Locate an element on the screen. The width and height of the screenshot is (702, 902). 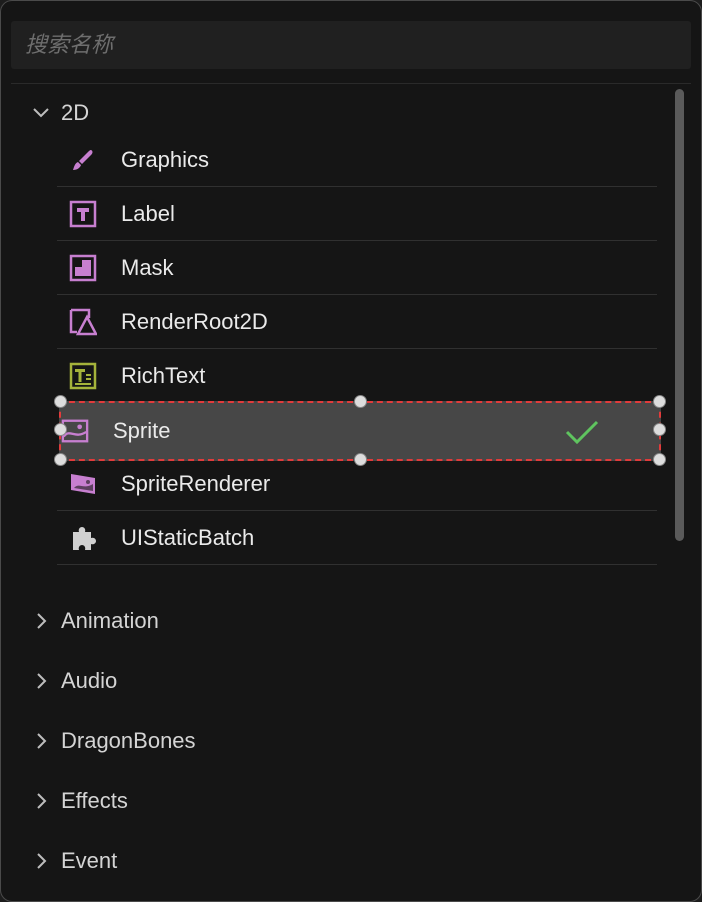
search-box is located at coordinates (351, 45).